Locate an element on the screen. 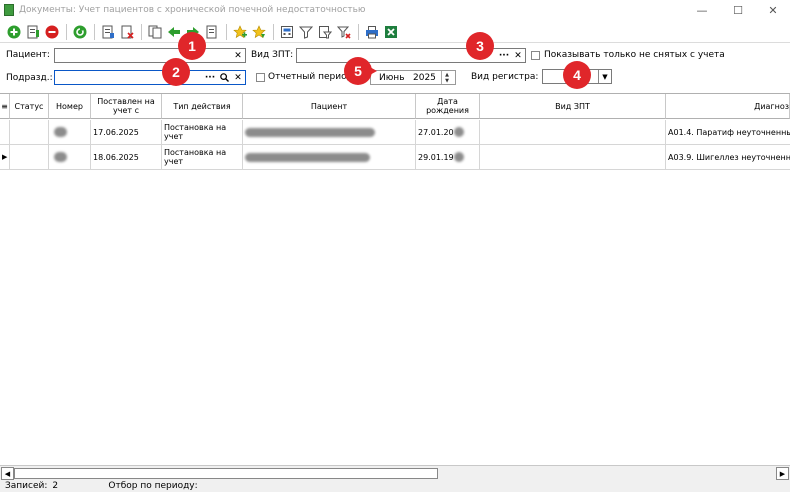  zpt-label: Вид ЗПТ: is located at coordinates (272, 55).